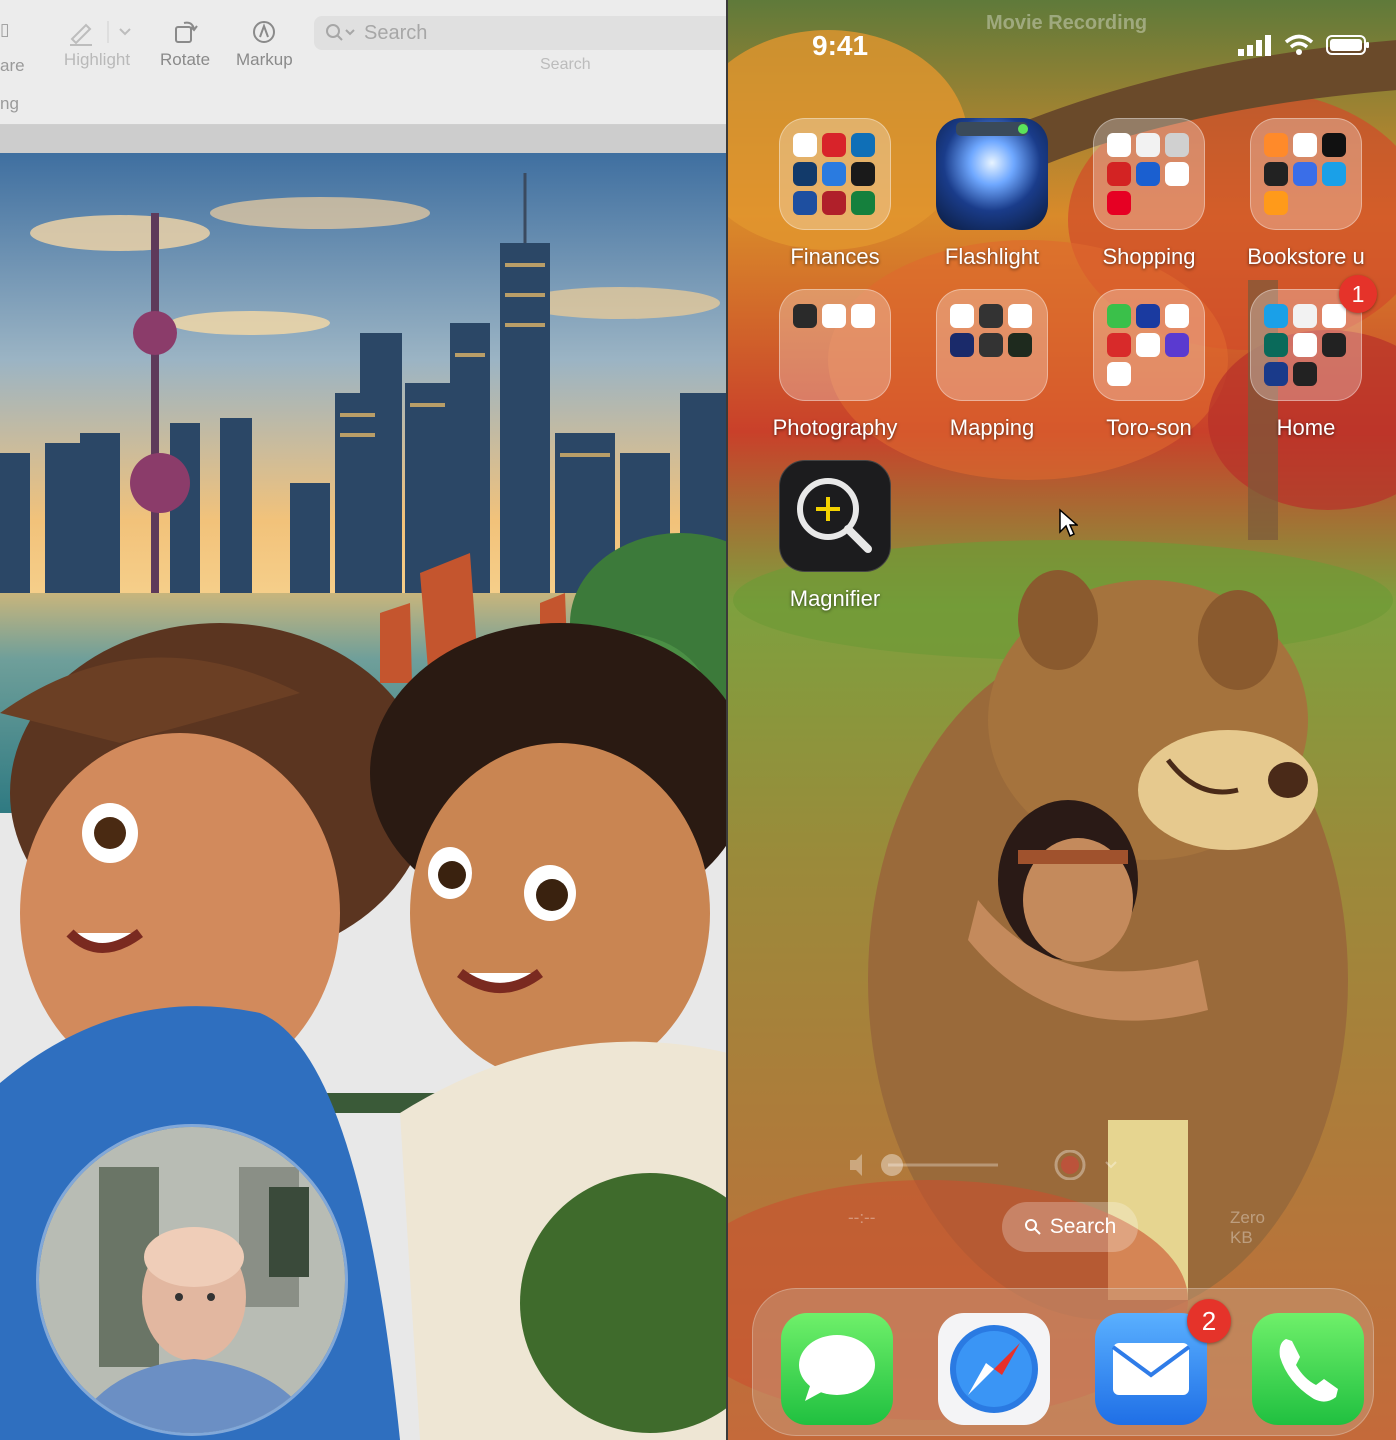 The width and height of the screenshot is (1396, 1440). I want to click on mapping-folder-icon, so click(992, 345).